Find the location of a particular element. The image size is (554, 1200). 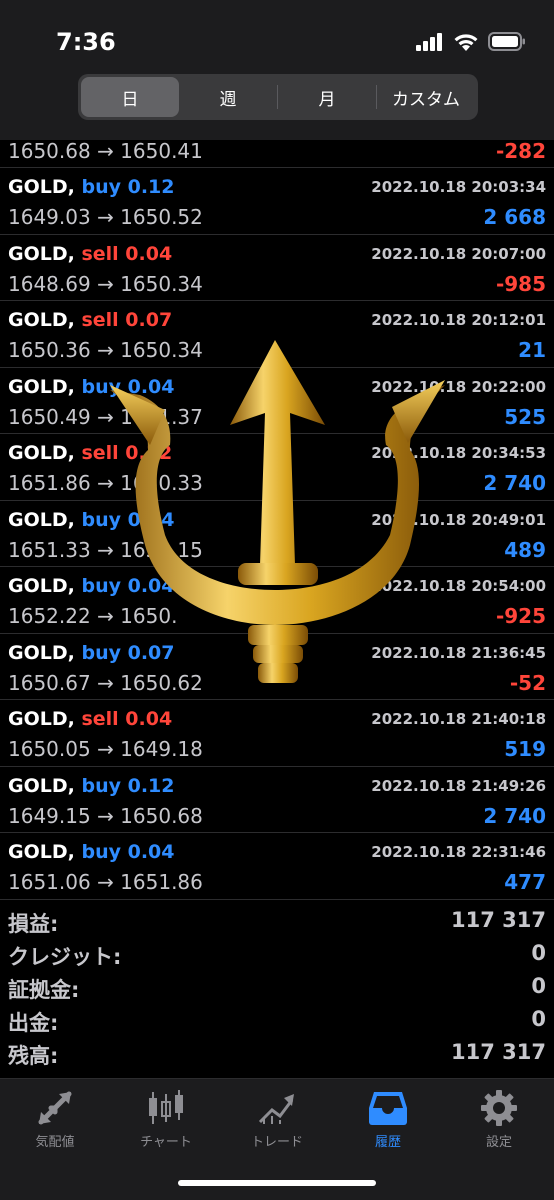

status-bar: 7:36 is located at coordinates (277, 35).